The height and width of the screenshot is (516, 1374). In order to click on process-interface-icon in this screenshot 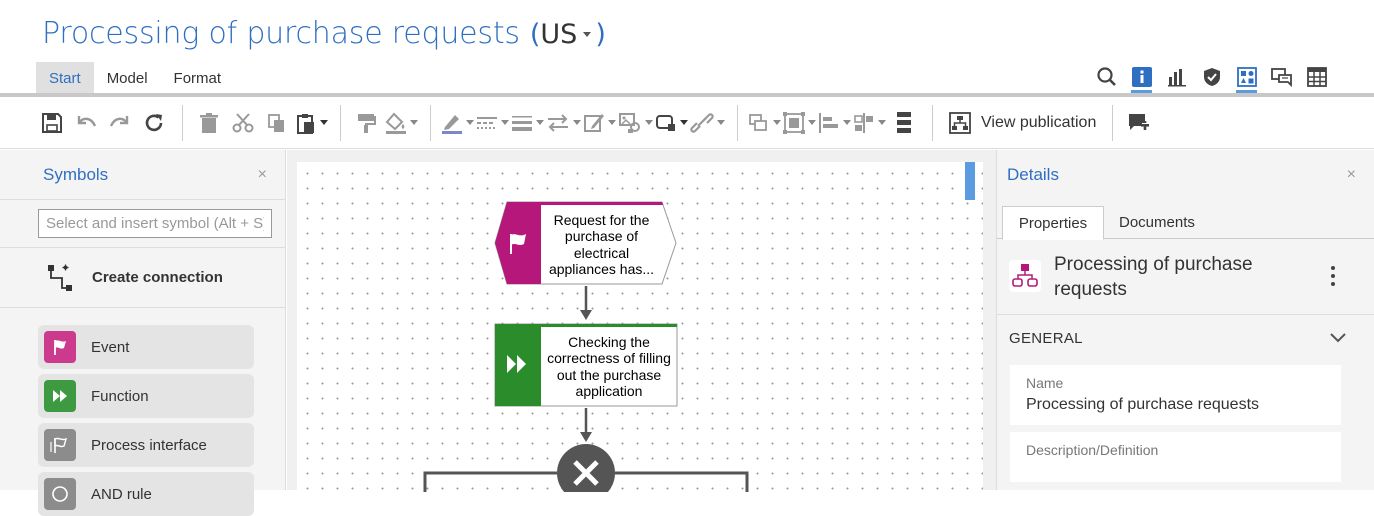, I will do `click(60, 445)`.